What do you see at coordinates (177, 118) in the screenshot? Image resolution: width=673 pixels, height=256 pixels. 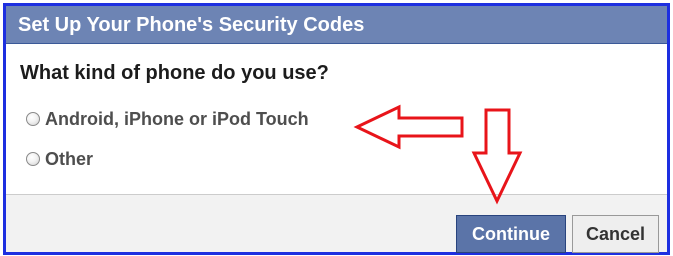 I see `android-option-label: Android, iPhone or iPod Touch` at bounding box center [177, 118].